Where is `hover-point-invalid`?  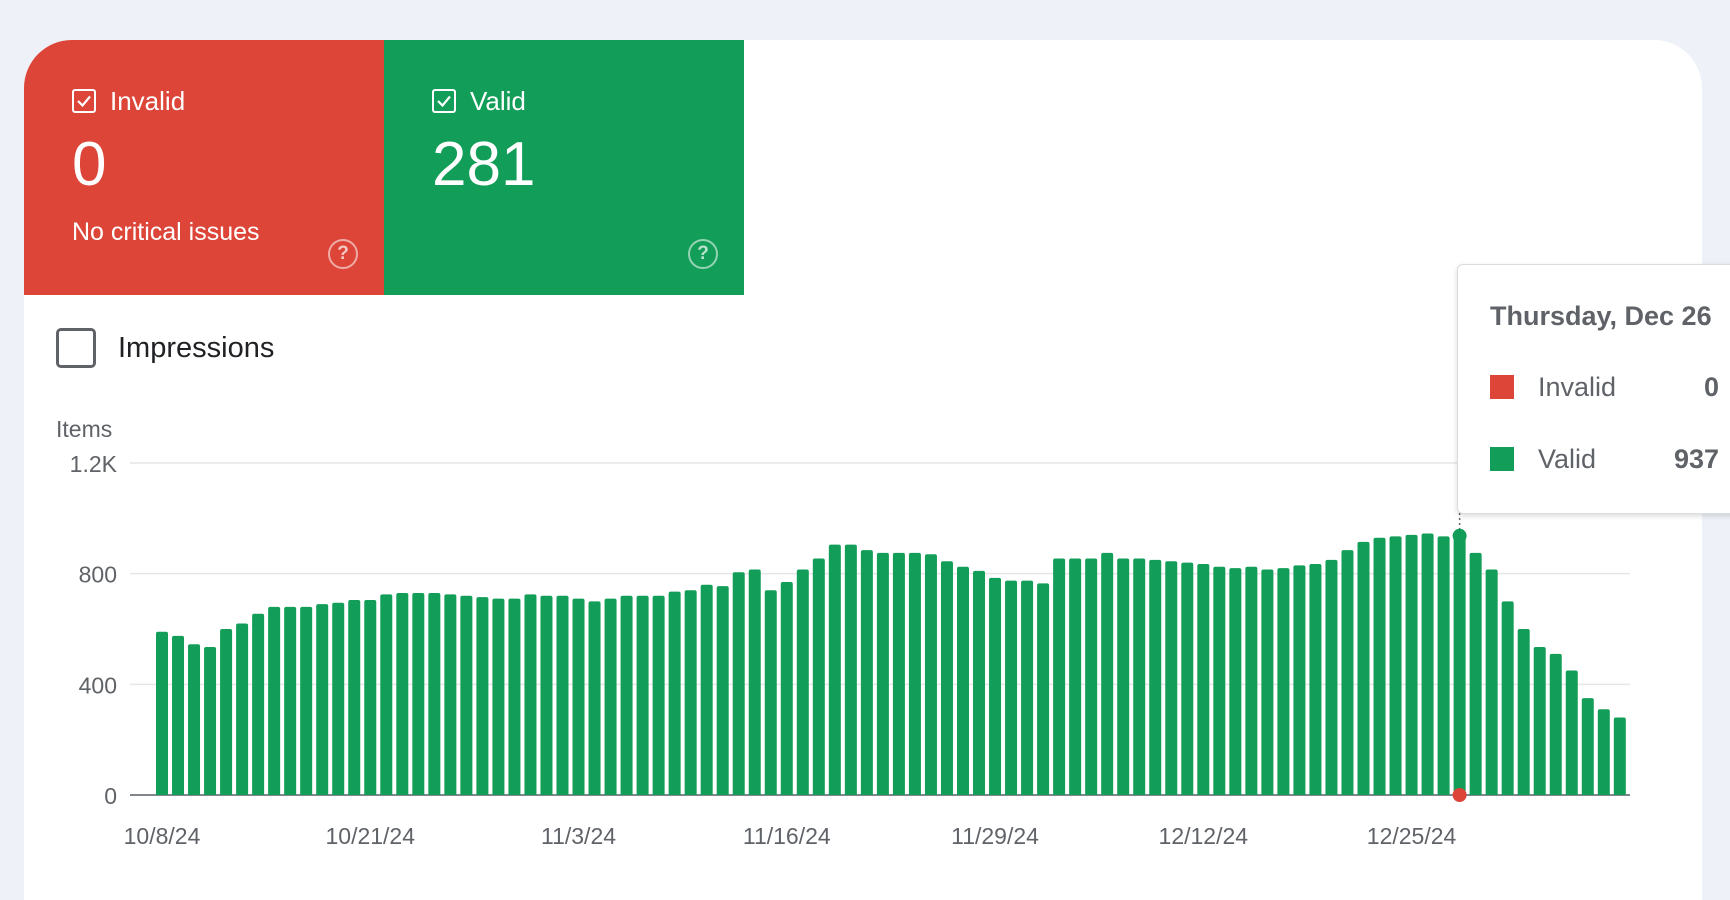 hover-point-invalid is located at coordinates (1459, 795).